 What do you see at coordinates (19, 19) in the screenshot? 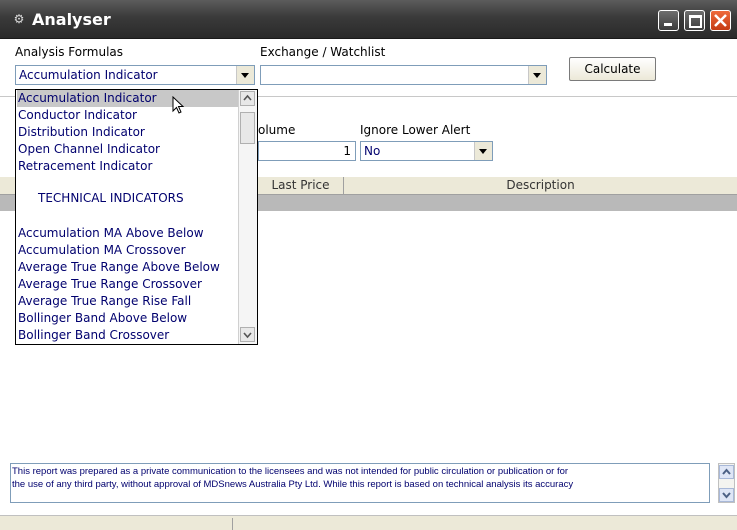
I see `app-icon: ⚙` at bounding box center [19, 19].